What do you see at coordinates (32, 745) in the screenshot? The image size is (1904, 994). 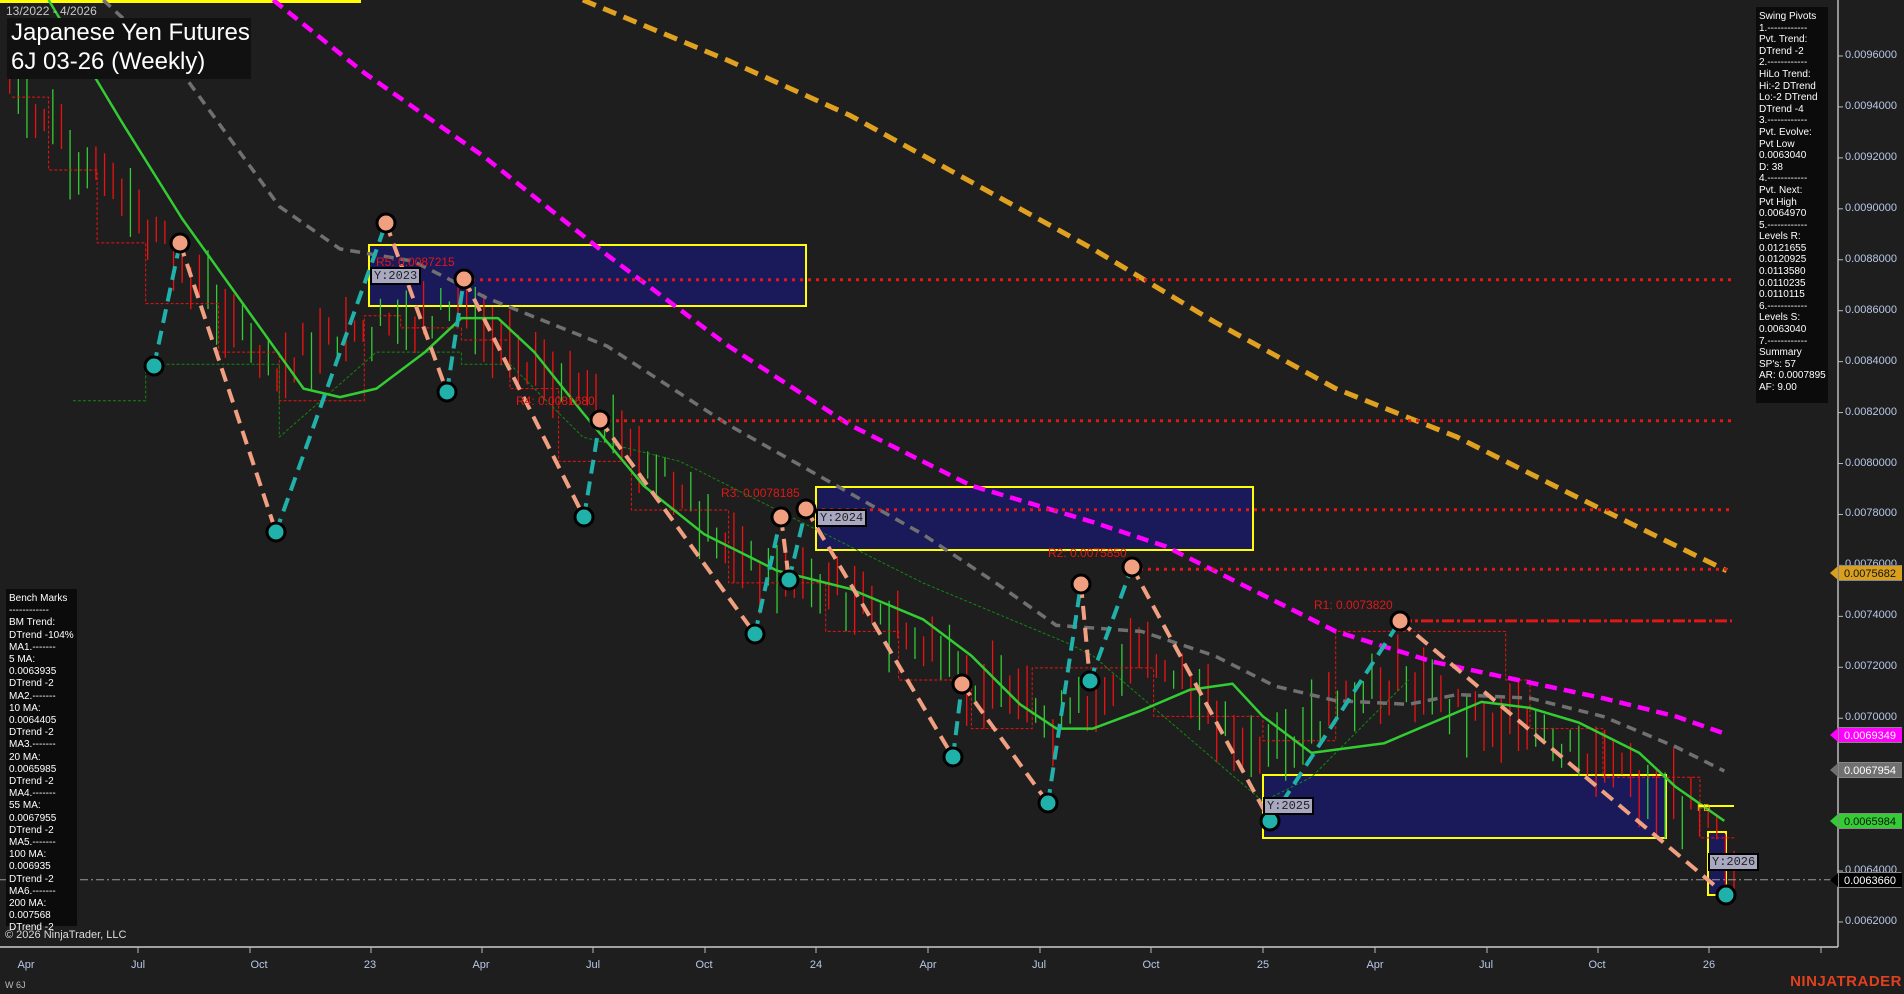 I see `bench-mark-line: MA3.-------` at bounding box center [32, 745].